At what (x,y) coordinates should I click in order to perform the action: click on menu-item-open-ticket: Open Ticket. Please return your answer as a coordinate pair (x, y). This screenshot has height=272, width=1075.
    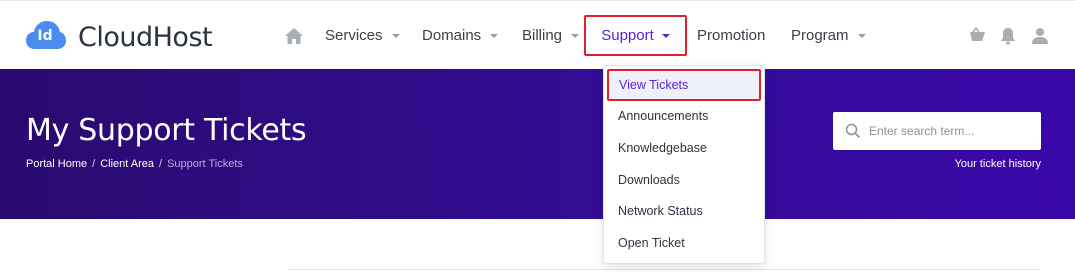
    Looking at the image, I should click on (684, 243).